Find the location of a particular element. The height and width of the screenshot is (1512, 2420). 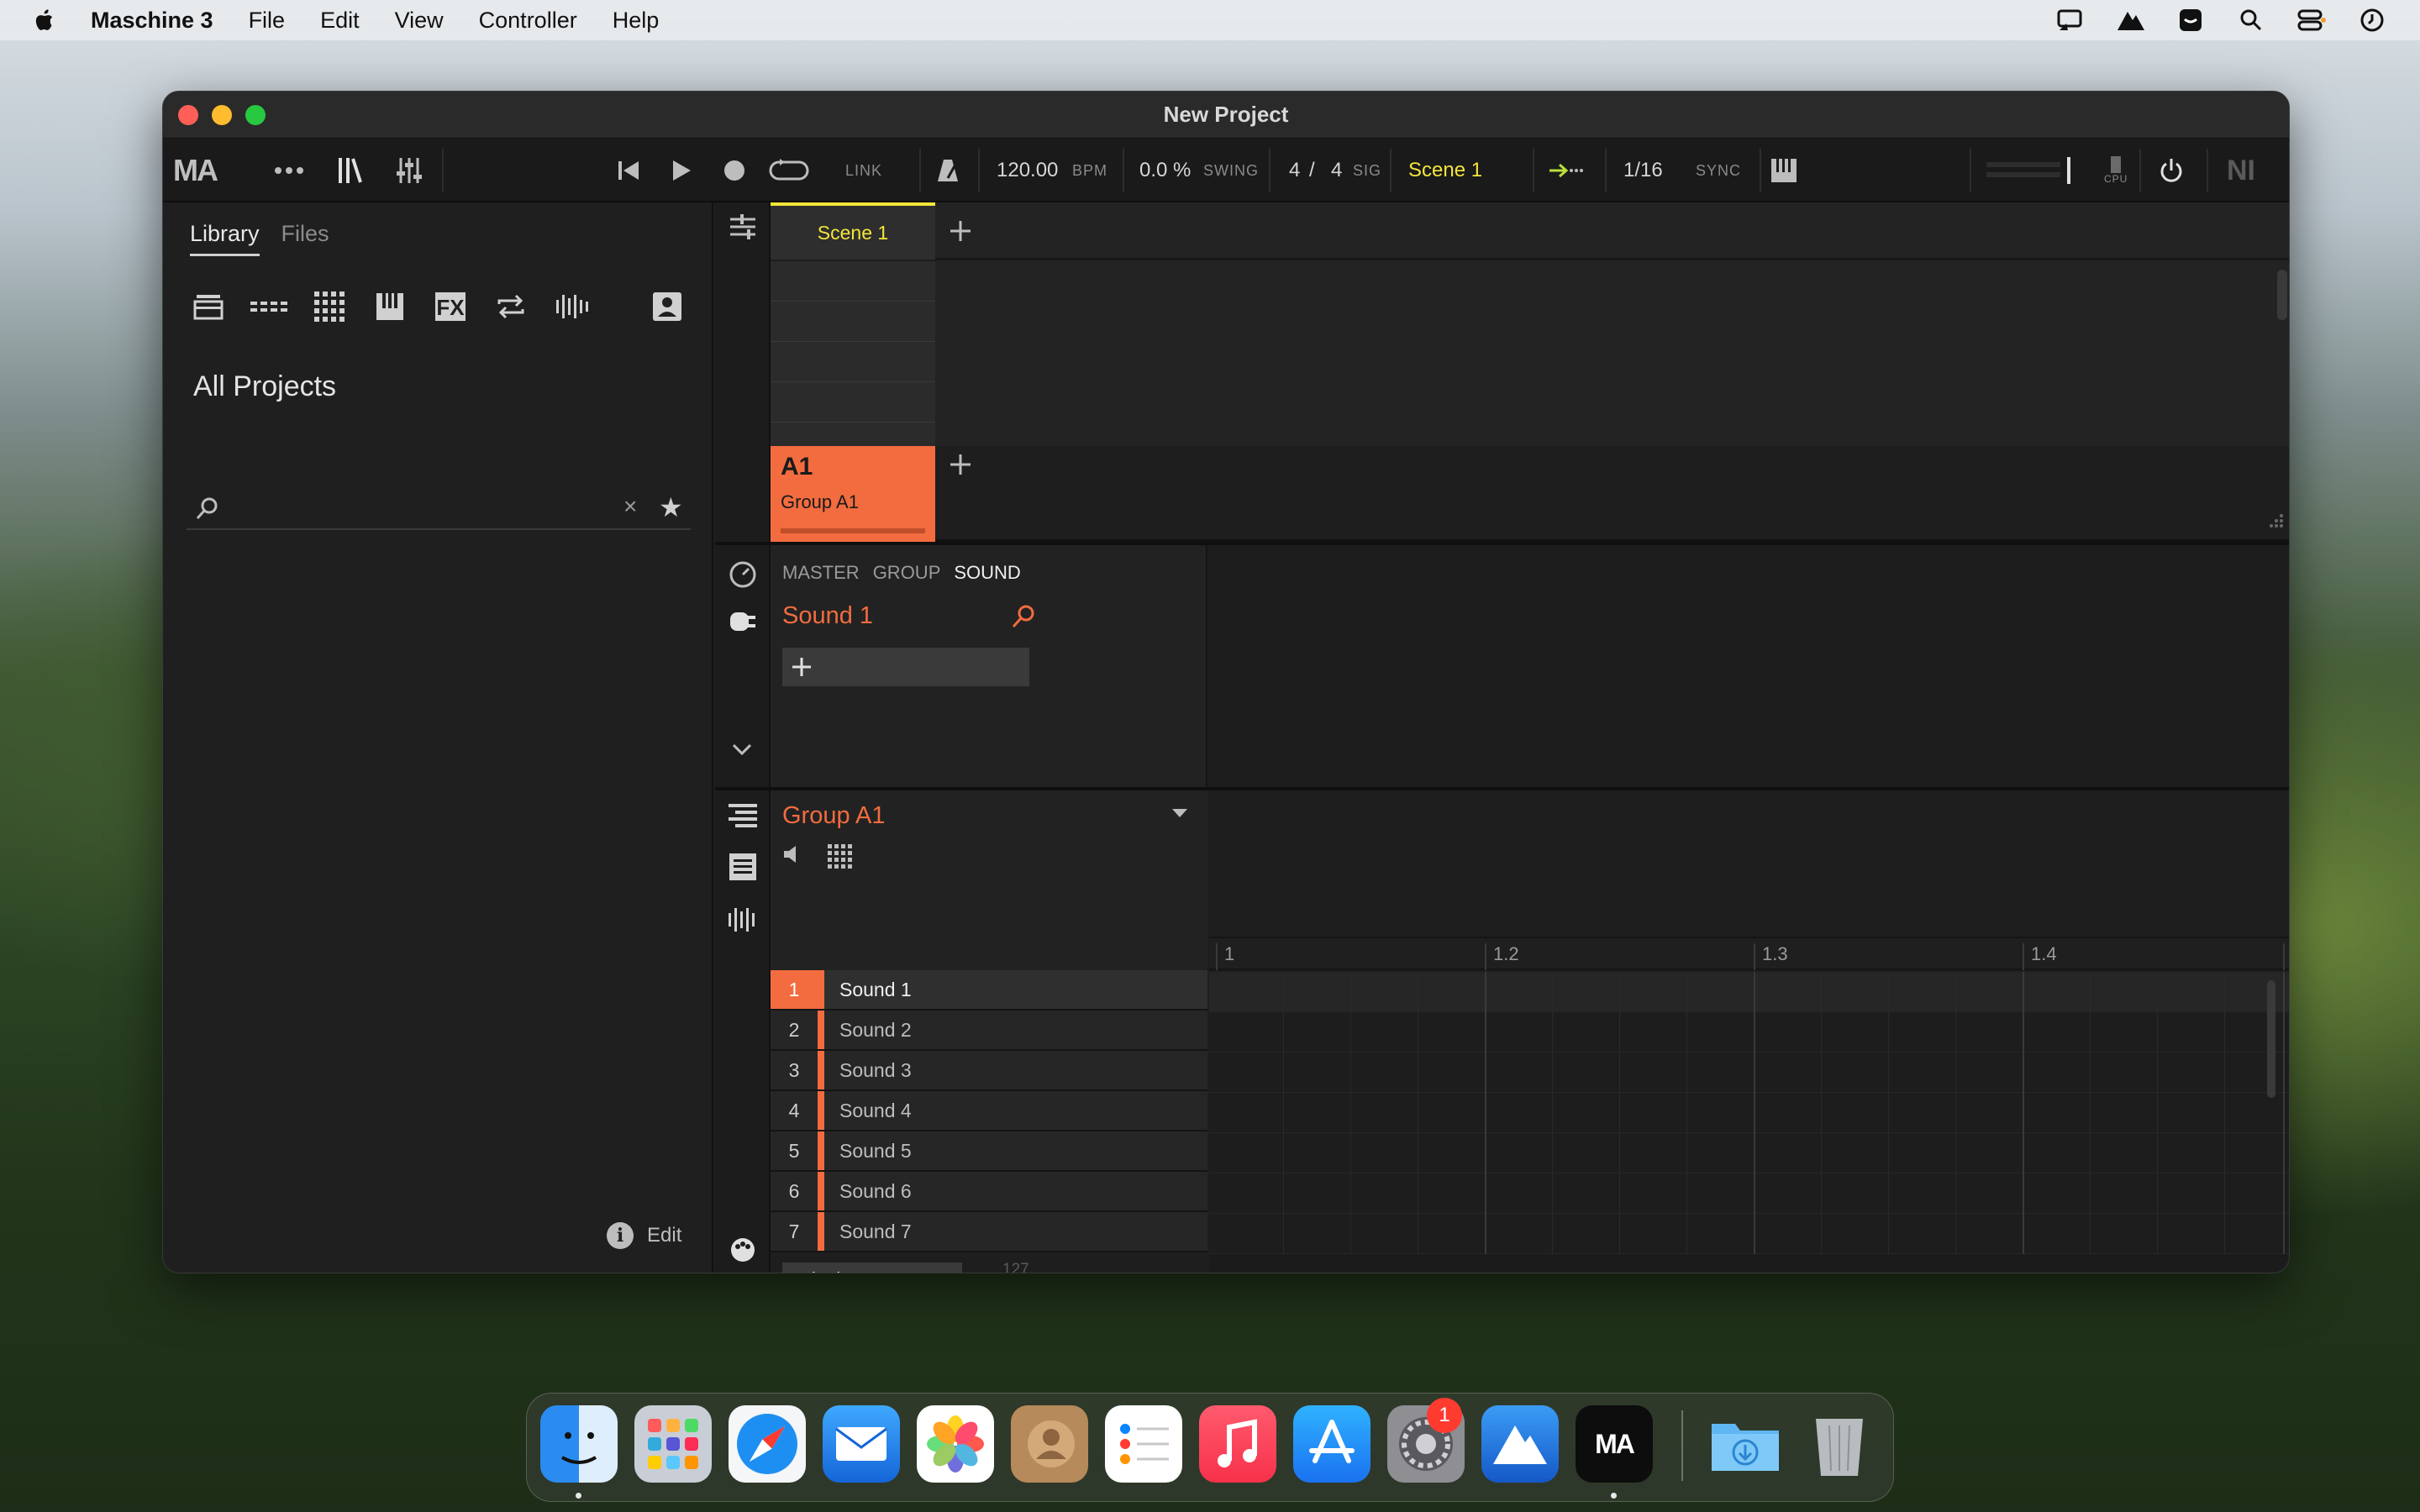

tab-master: MASTER is located at coordinates (821, 573).